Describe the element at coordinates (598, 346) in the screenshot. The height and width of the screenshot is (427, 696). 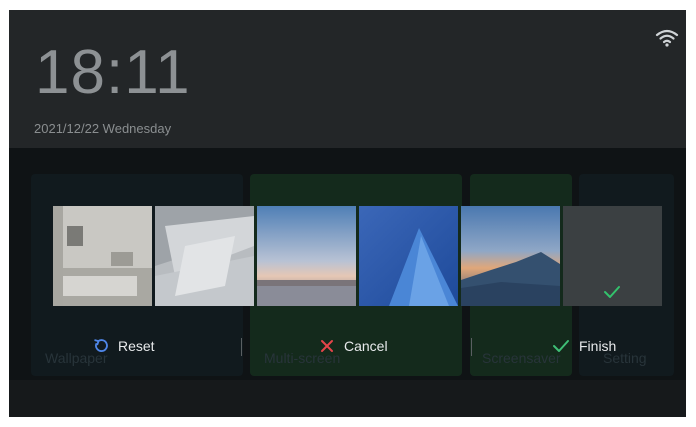
I see `finish-label: Finish` at that location.